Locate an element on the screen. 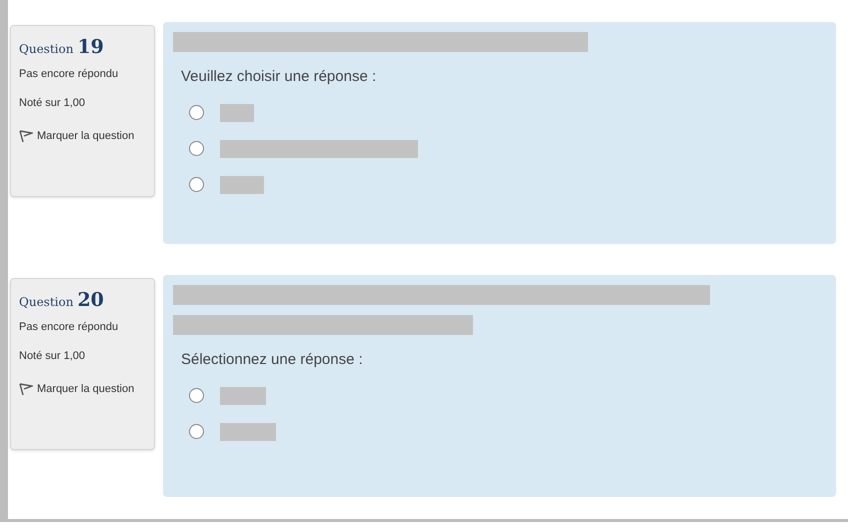 The image size is (853, 528). question-prompt: Veuillez choisir une réponse : is located at coordinates (279, 77).